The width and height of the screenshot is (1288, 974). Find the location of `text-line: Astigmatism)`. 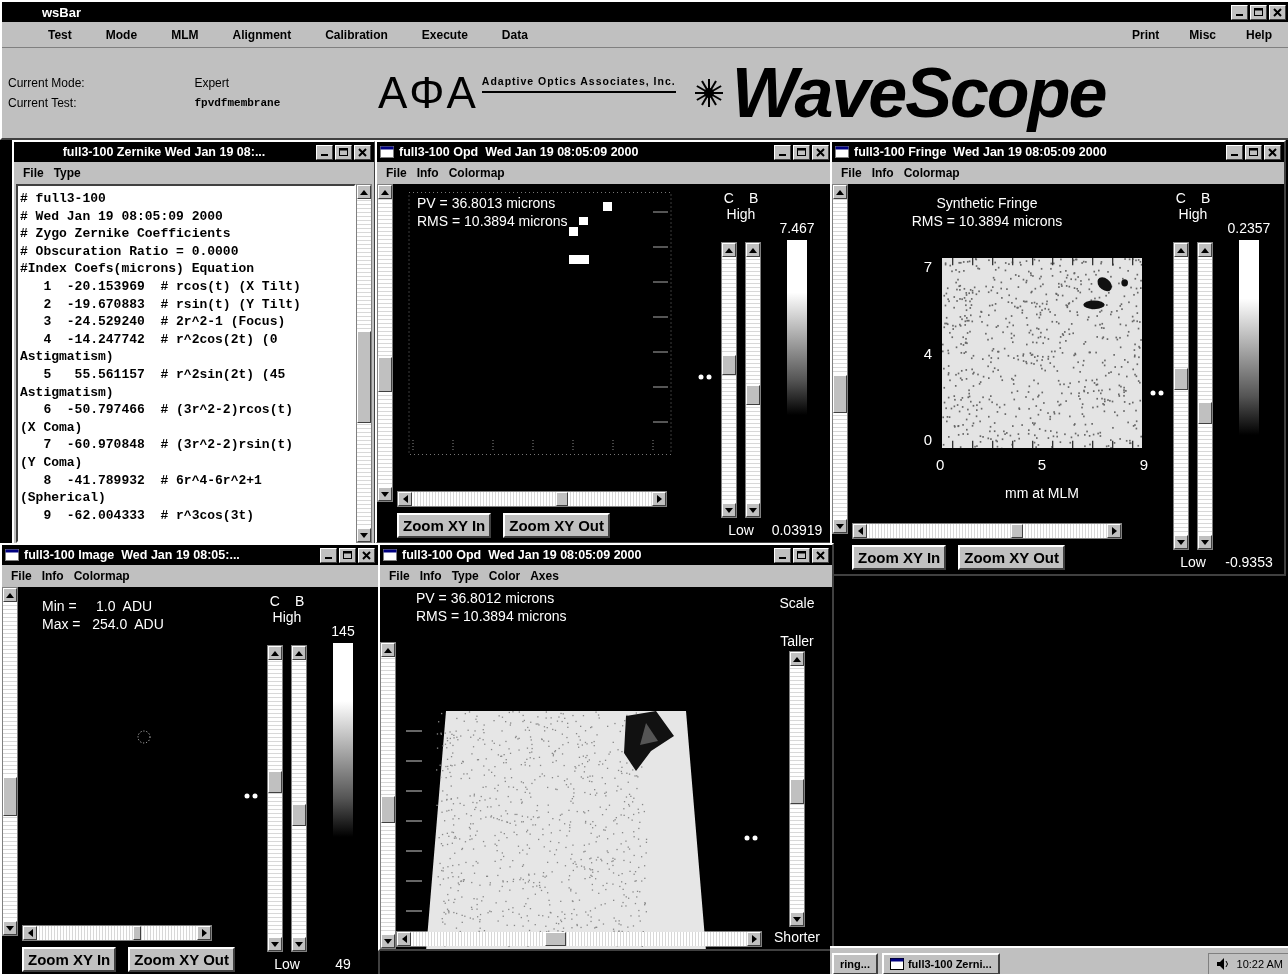

text-line: Astigmatism) is located at coordinates (67, 357).